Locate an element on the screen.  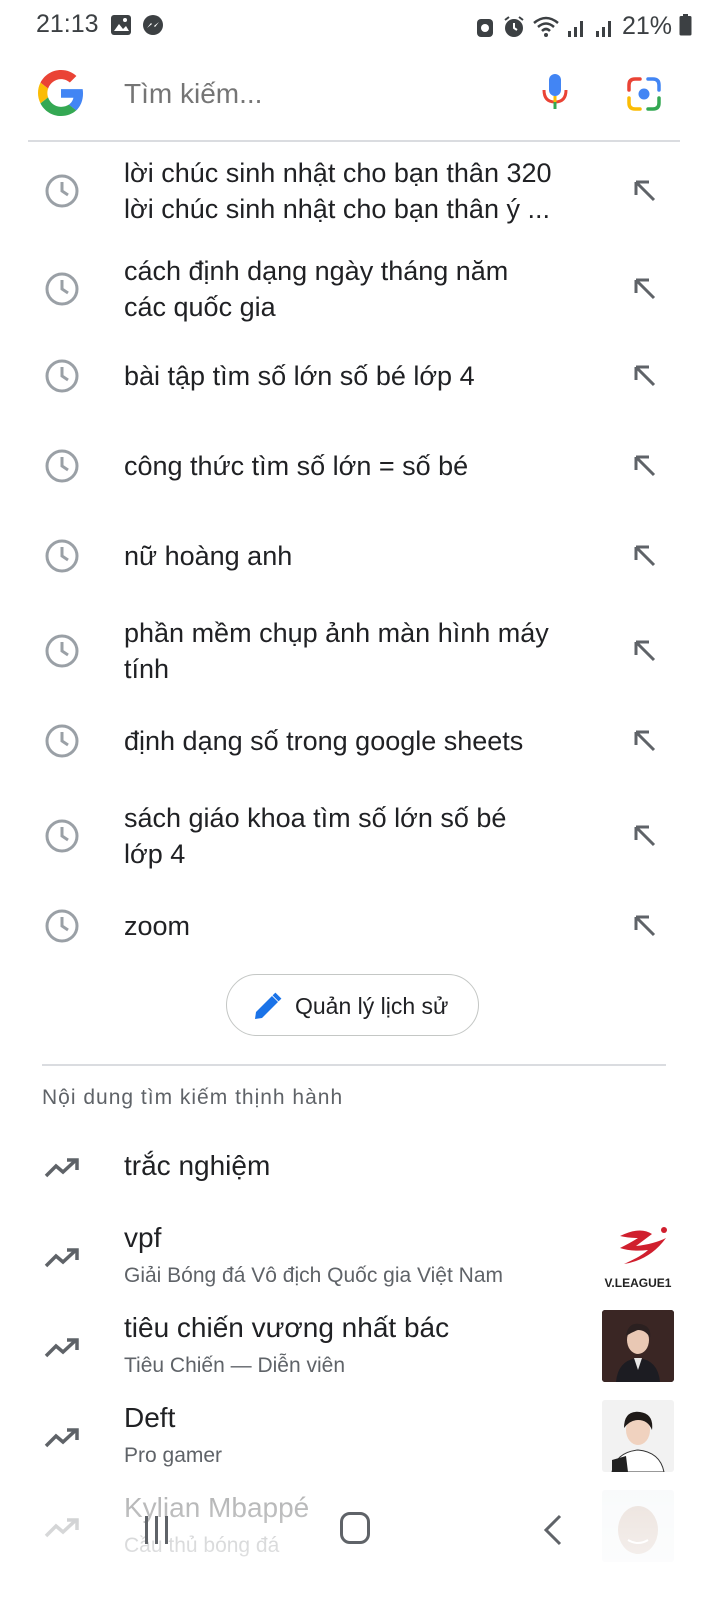
messenger-icon is located at coordinates (153, 25).